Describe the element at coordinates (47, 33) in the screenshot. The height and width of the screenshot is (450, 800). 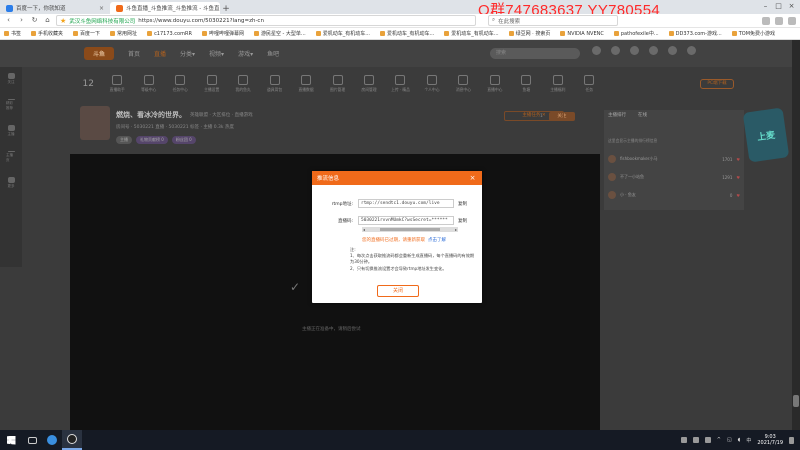
I see `bookmark-item: 手机收藏夹` at that location.